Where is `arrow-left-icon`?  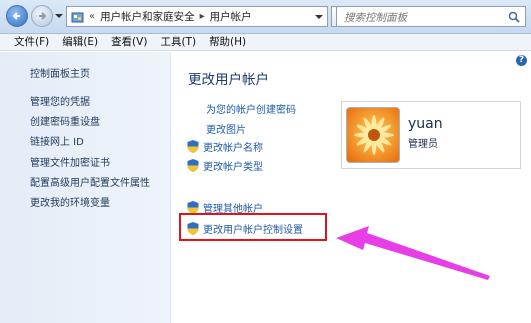
arrow-left-icon is located at coordinates (16, 16).